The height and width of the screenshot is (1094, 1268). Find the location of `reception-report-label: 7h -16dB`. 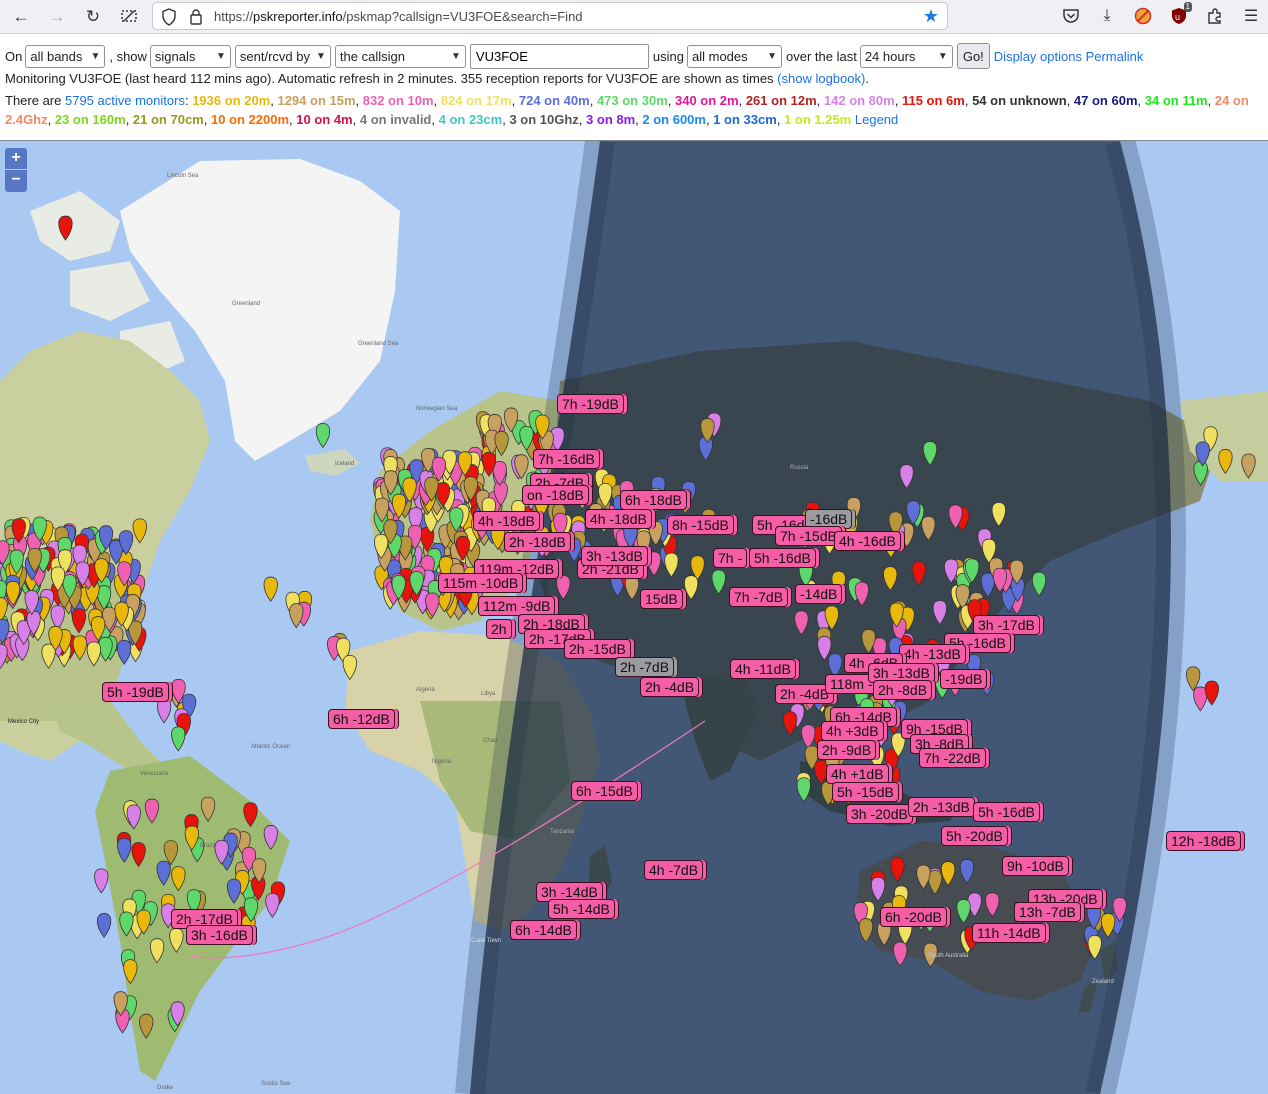

reception-report-label: 7h -16dB is located at coordinates (566, 459).